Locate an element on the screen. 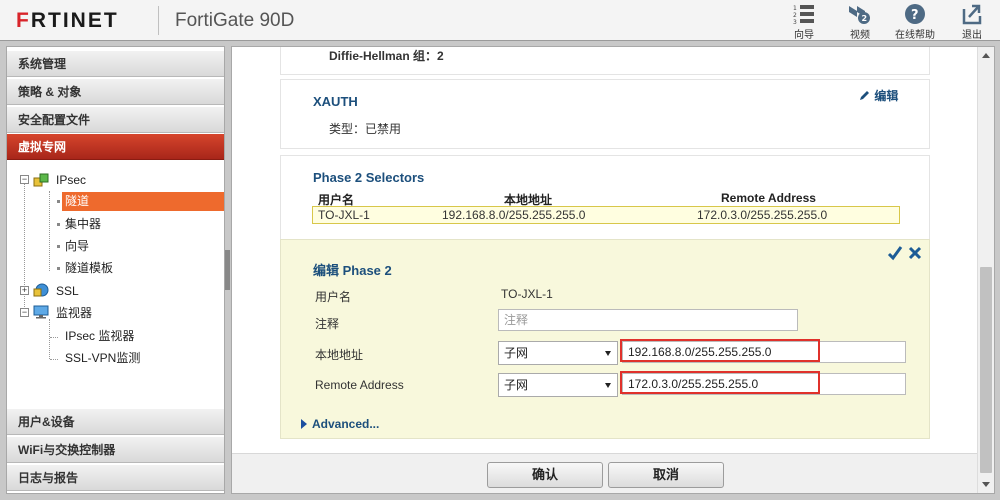  monitor-expander: − is located at coordinates (24, 312).